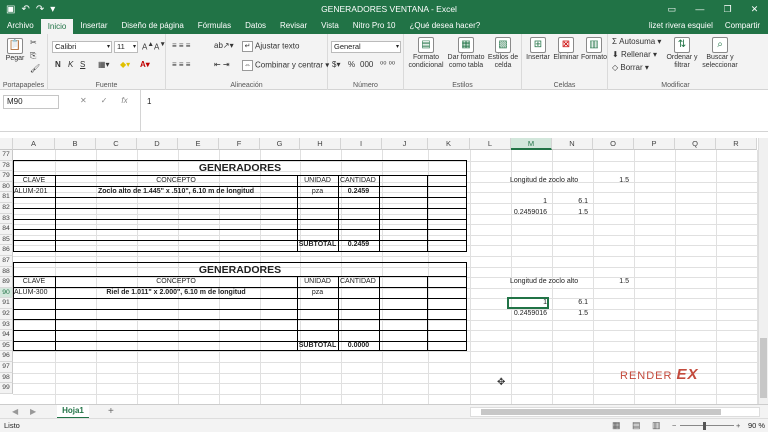 The image size is (768, 432). What do you see at coordinates (317, 181) in the screenshot?
I see `block1-header-unidad: UNIDAD` at bounding box center [317, 181].